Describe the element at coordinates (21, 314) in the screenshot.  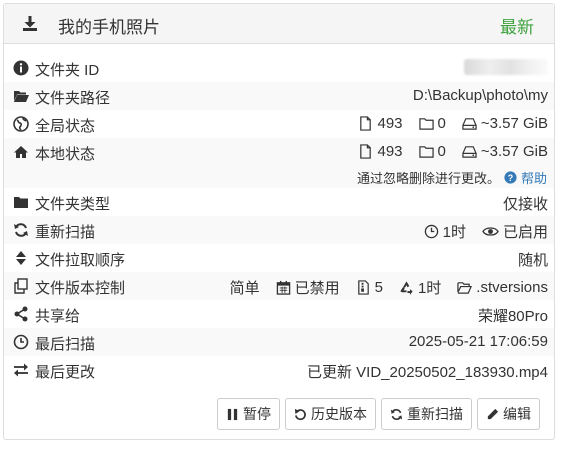
I see `share-alt-icon` at that location.